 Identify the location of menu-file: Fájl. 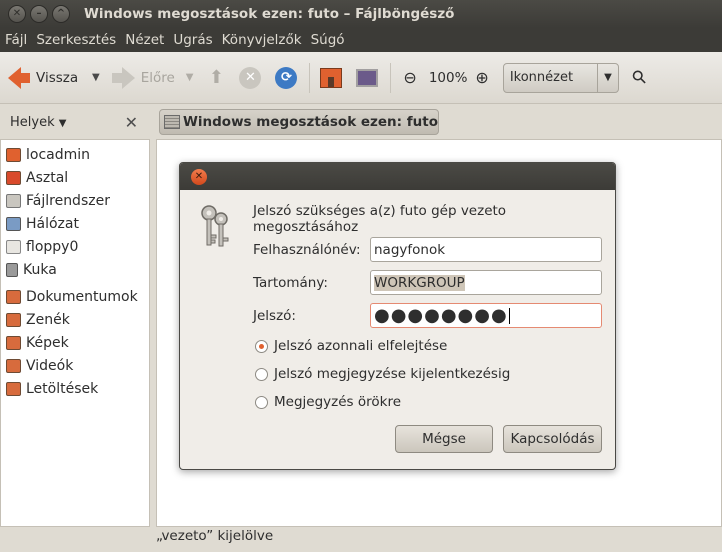
(16, 40).